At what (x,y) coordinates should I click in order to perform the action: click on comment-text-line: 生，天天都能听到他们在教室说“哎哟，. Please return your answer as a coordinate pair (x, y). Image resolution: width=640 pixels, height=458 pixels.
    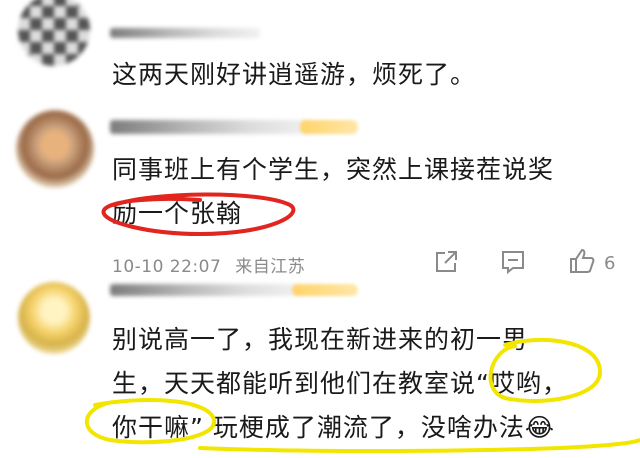
    Looking at the image, I should click on (340, 383).